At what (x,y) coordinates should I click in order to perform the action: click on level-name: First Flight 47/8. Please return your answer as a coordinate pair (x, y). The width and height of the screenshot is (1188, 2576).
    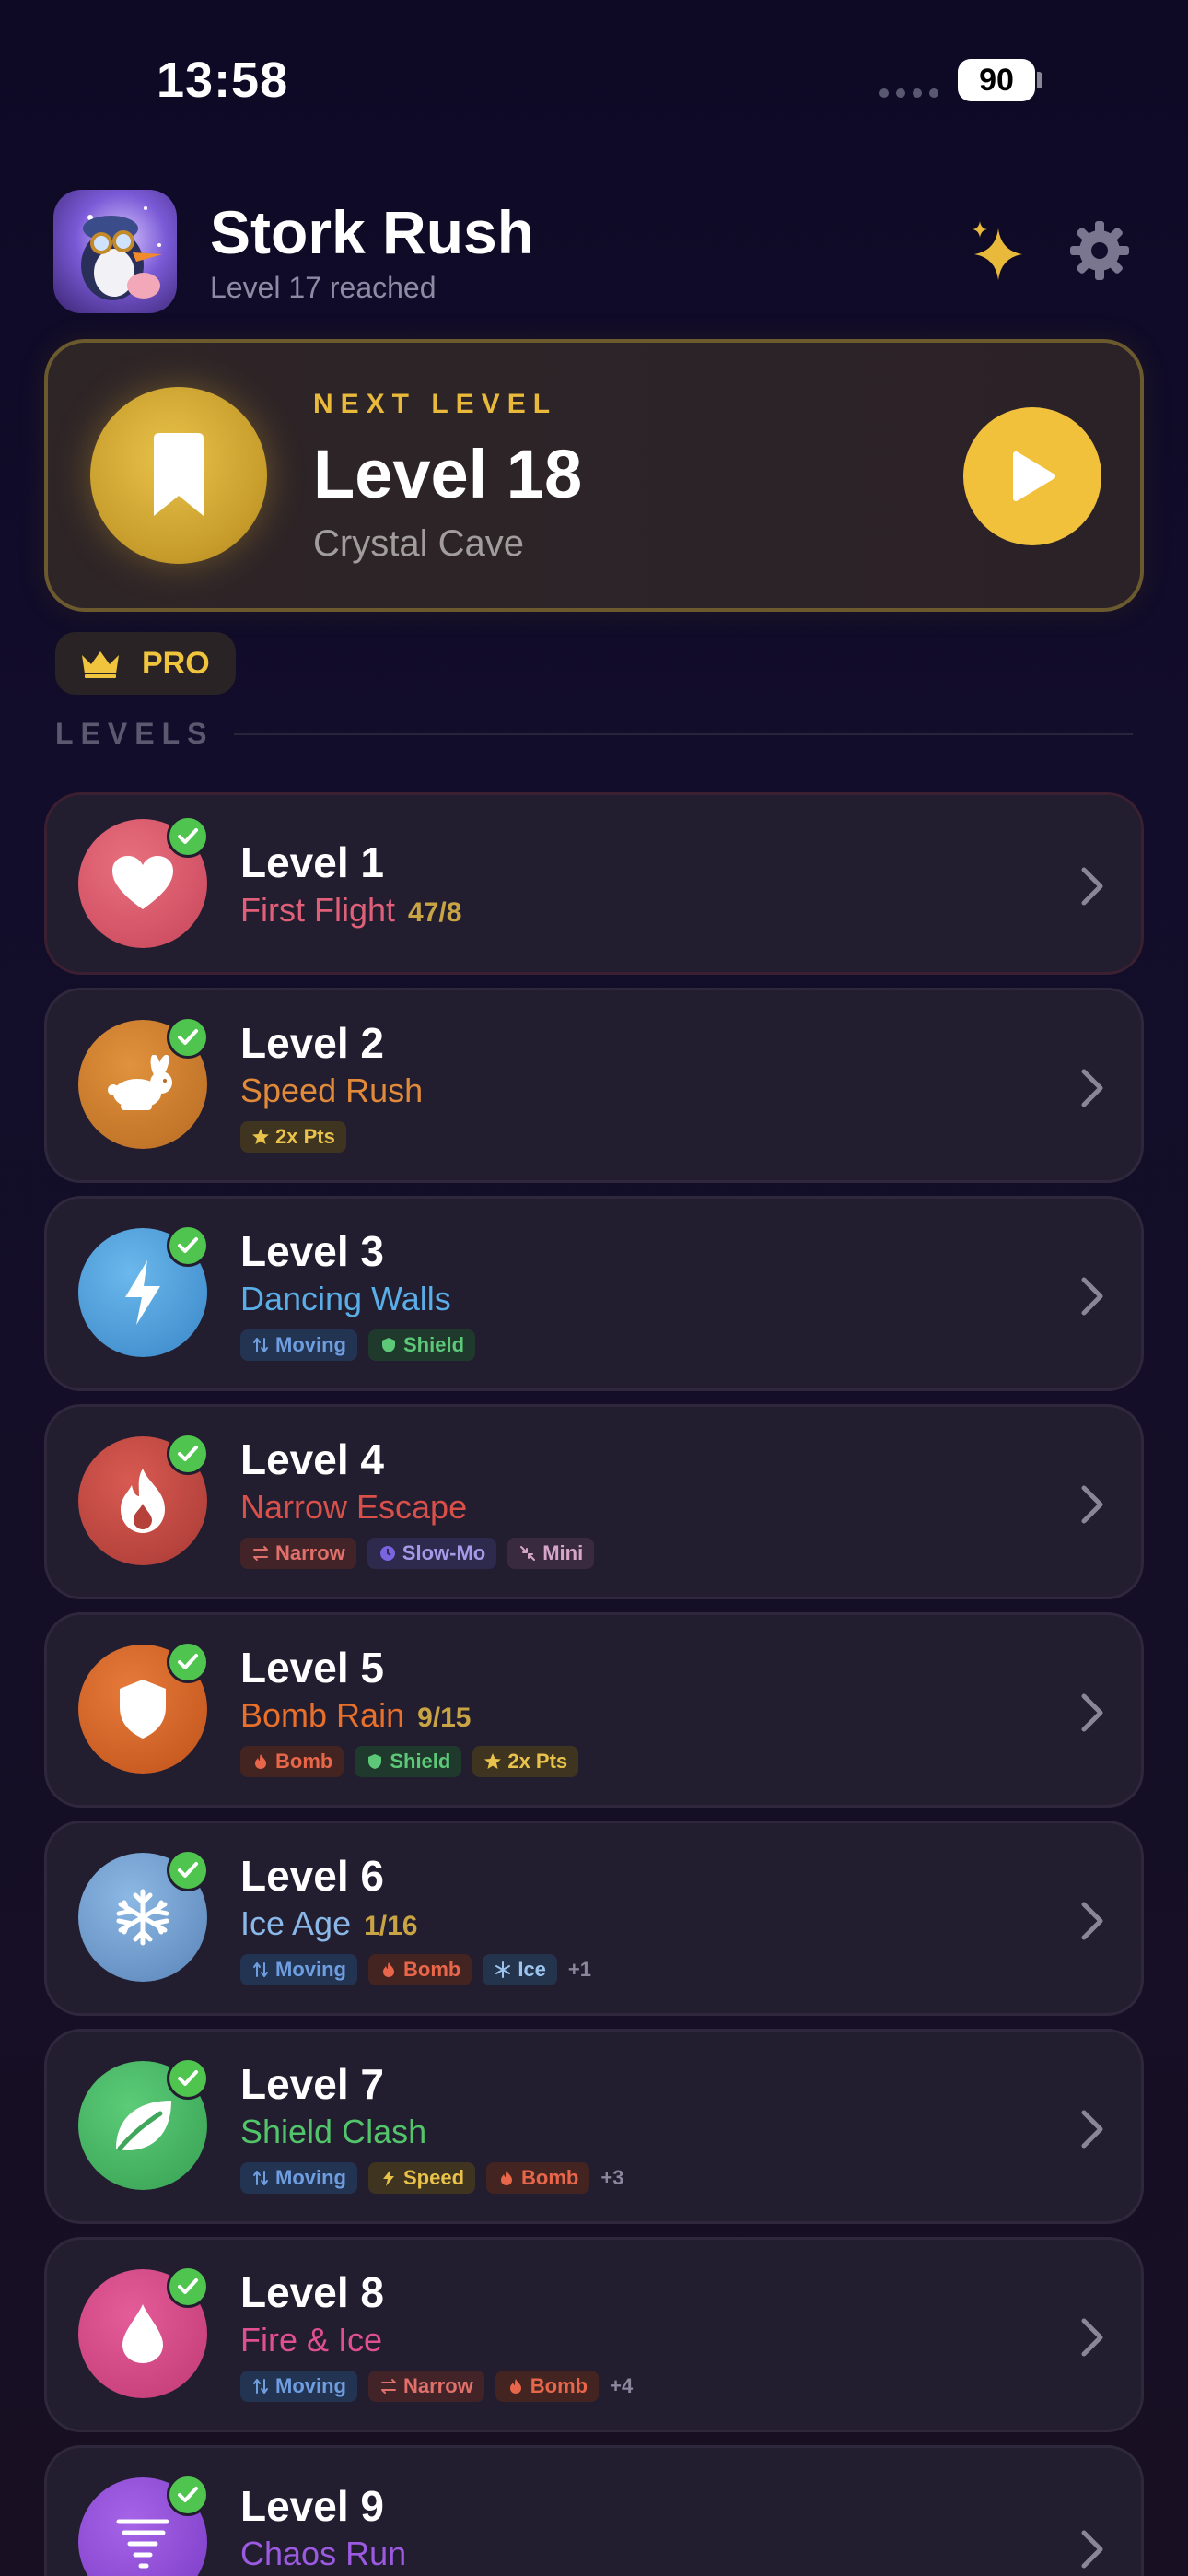
    Looking at the image, I should click on (350, 910).